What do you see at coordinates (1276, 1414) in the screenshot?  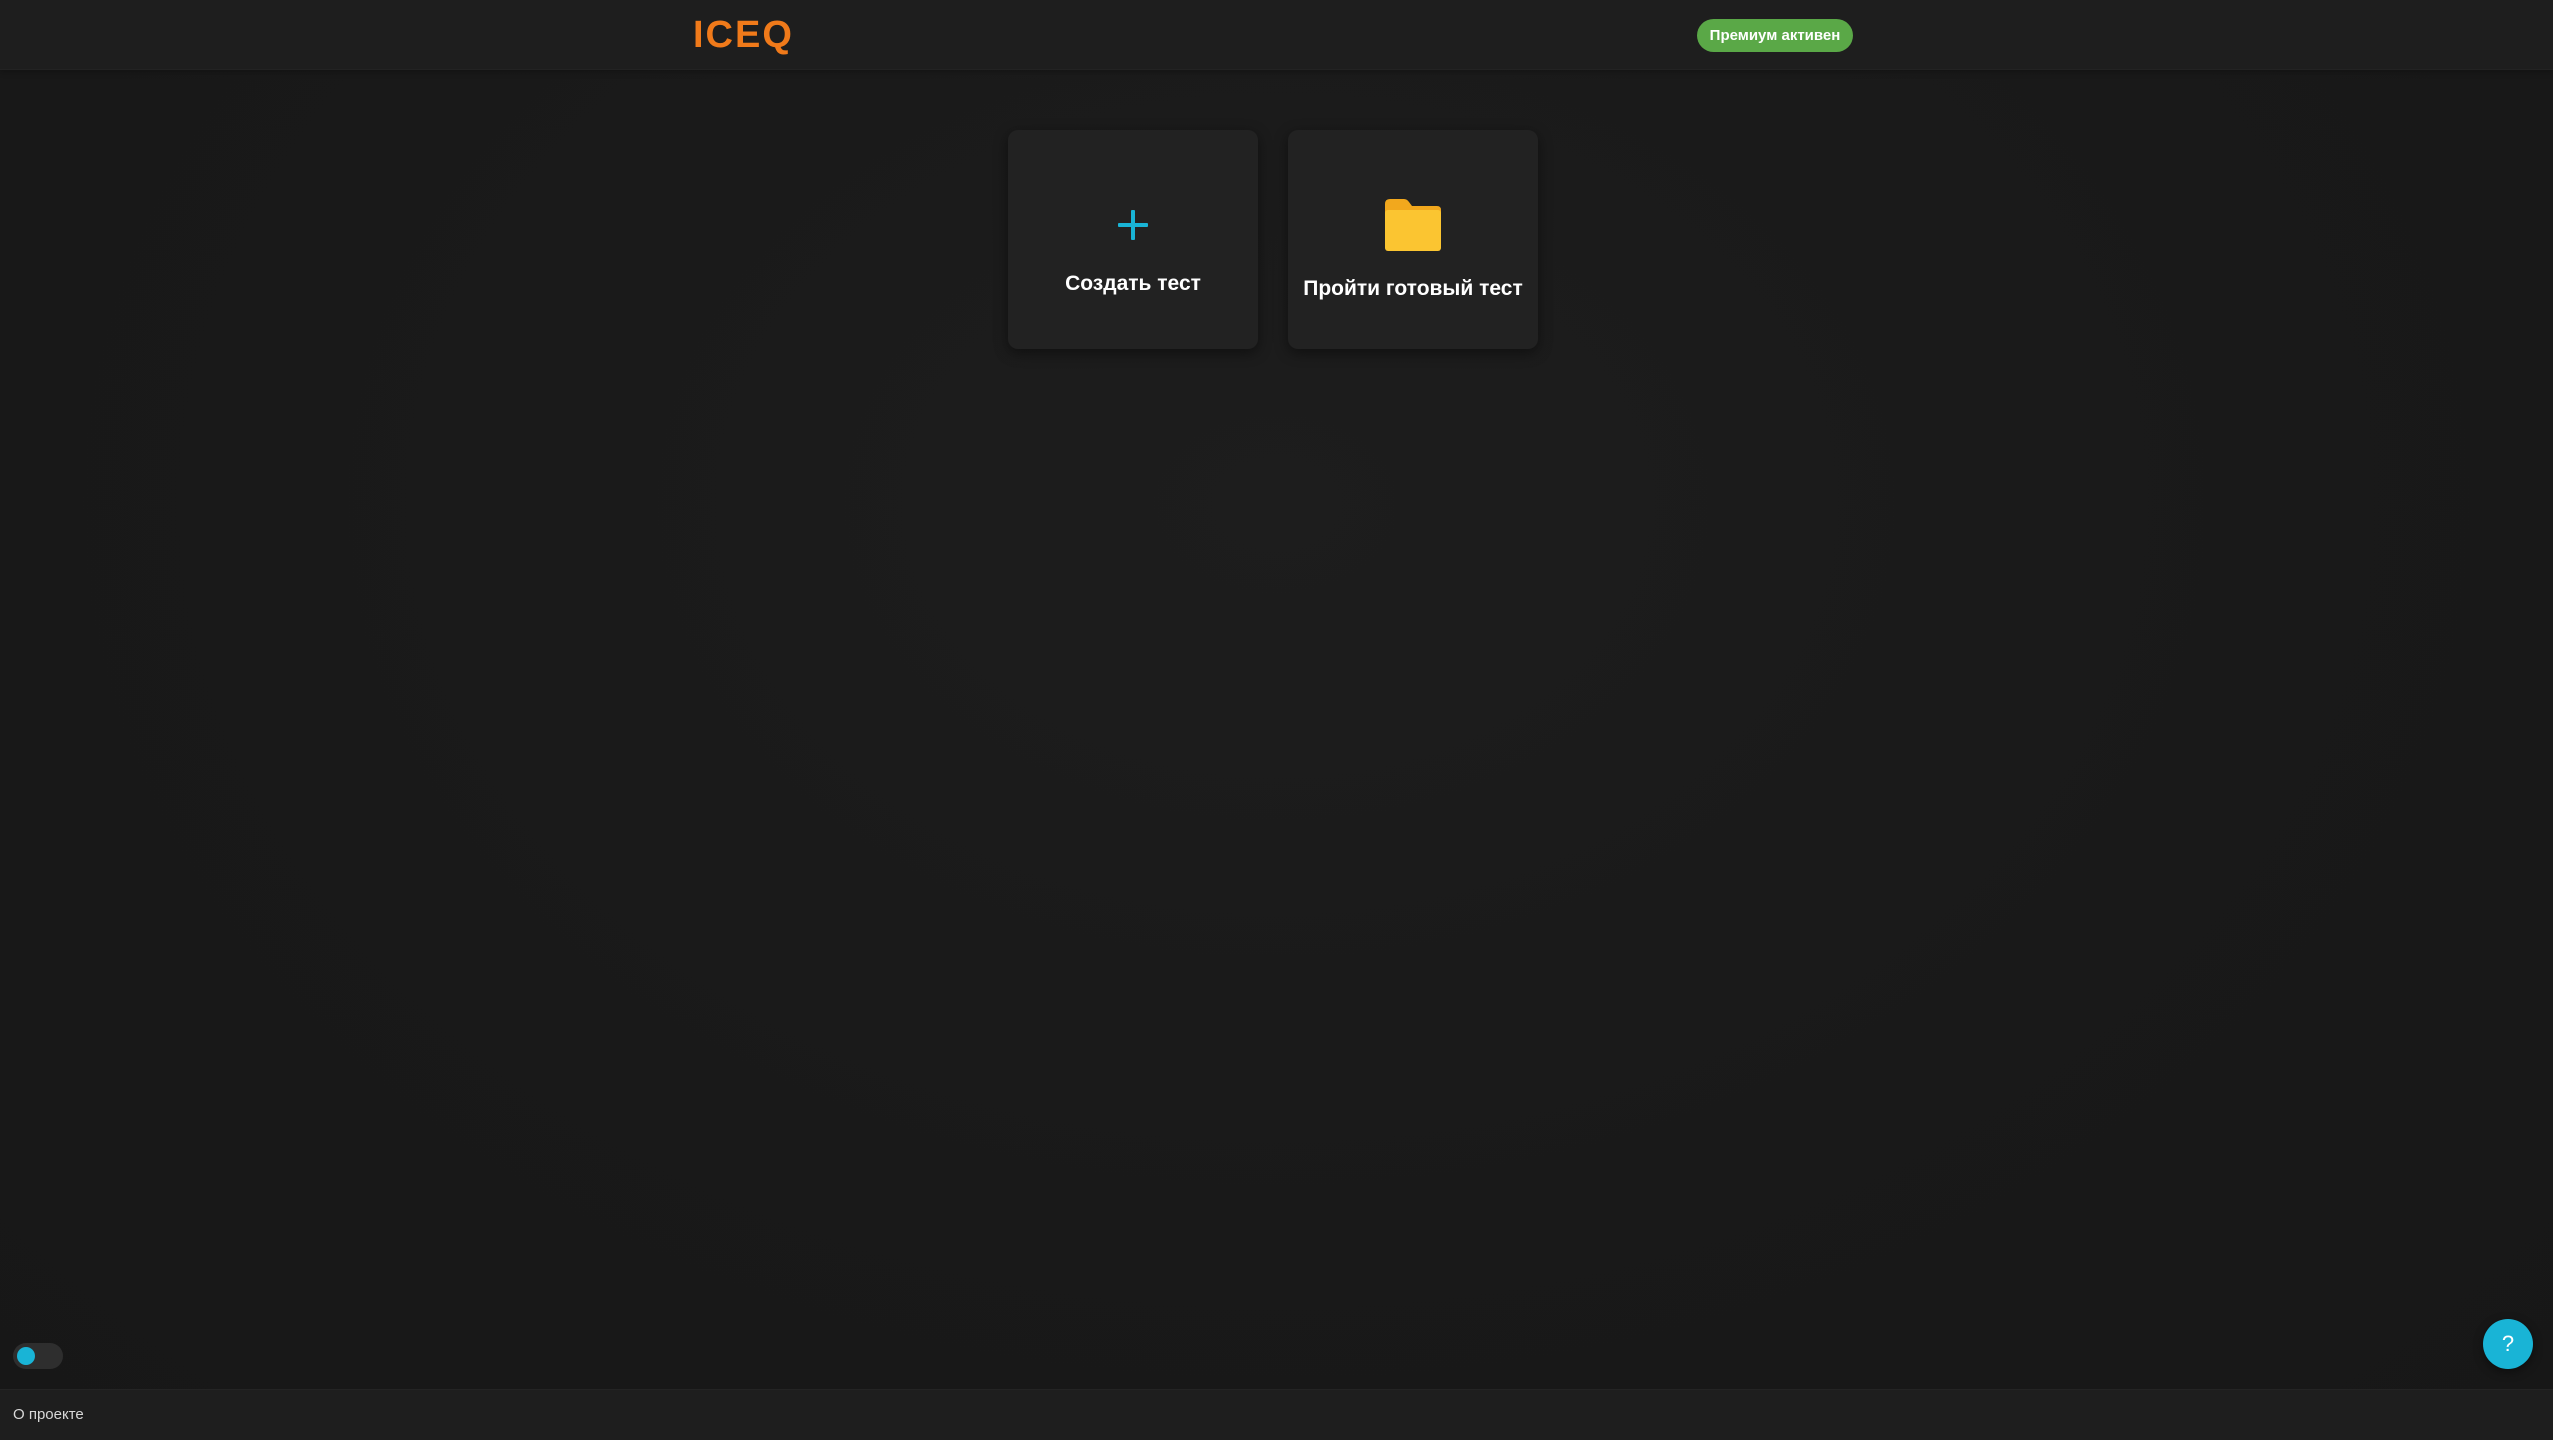 I see `footer: О проекте` at bounding box center [1276, 1414].